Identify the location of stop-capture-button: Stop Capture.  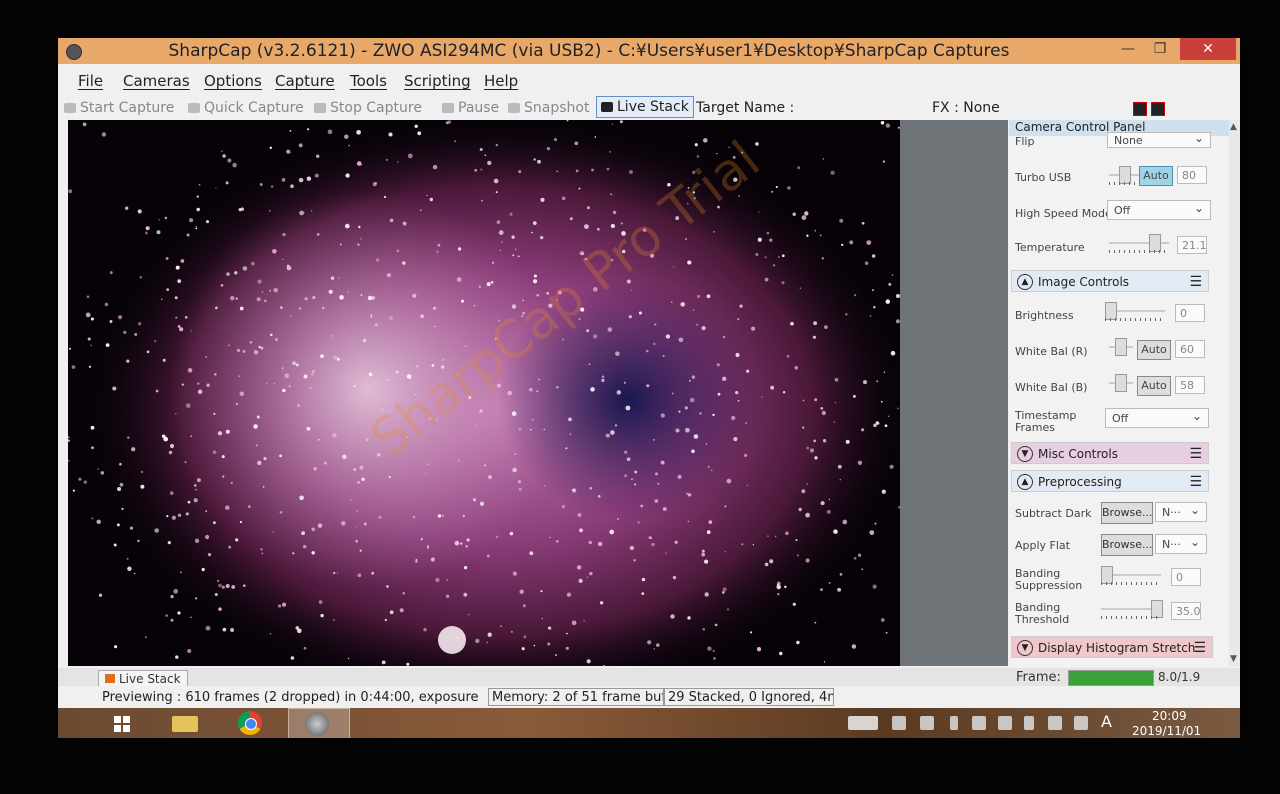
(368, 108).